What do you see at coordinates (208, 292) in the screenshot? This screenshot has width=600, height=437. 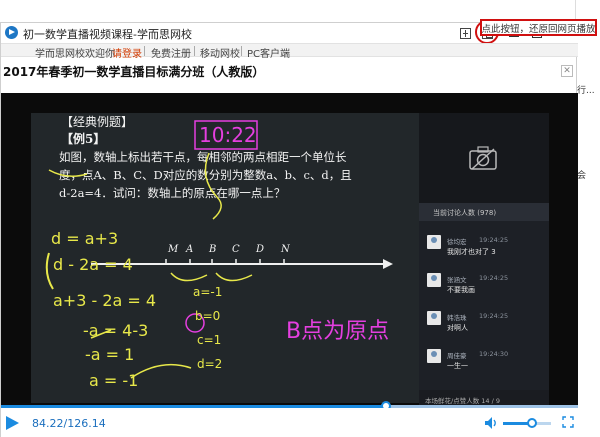 I see `handwritten-solution: a=-1` at bounding box center [208, 292].